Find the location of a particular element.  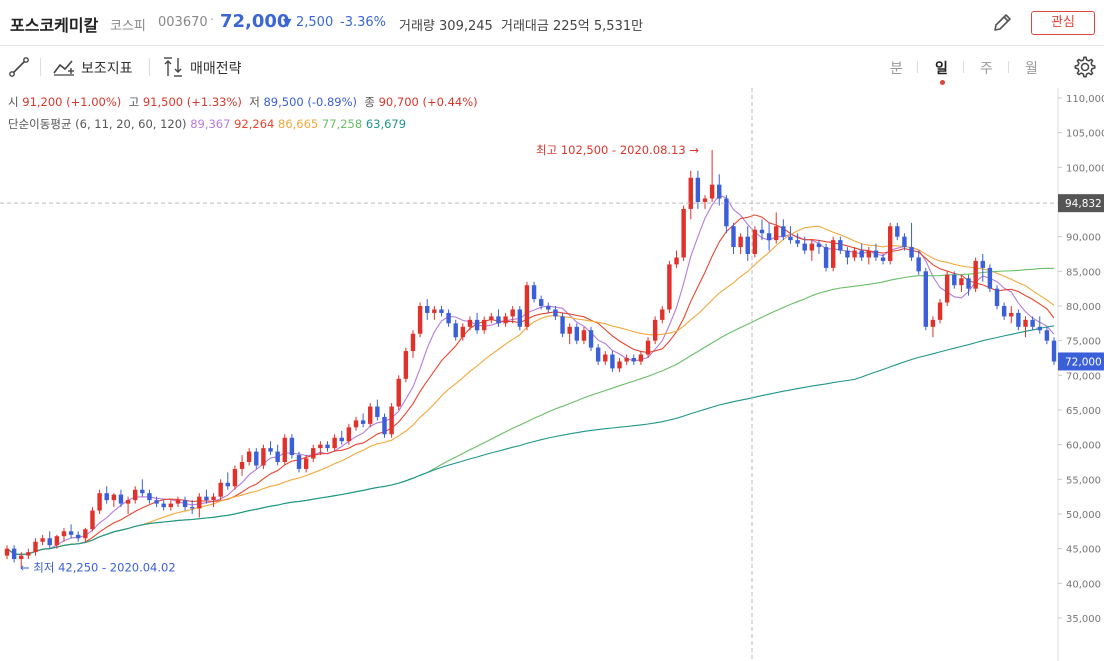

favorite-button: 관심 is located at coordinates (1063, 23).